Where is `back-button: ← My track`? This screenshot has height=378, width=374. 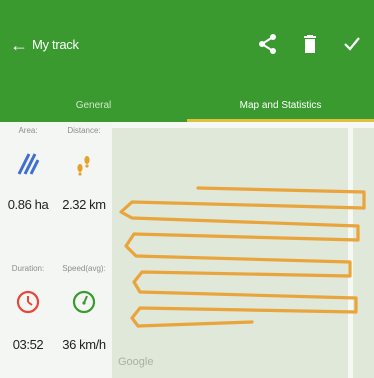
back-button: ← My track is located at coordinates (44, 45).